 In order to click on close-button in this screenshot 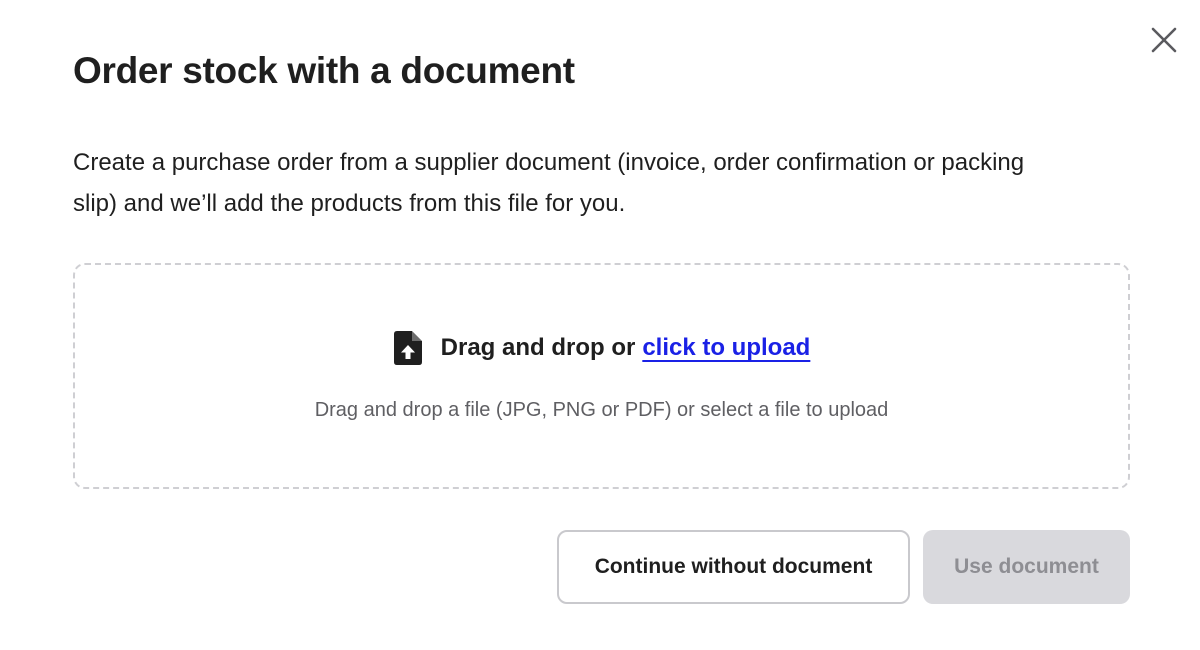, I will do `click(1164, 40)`.